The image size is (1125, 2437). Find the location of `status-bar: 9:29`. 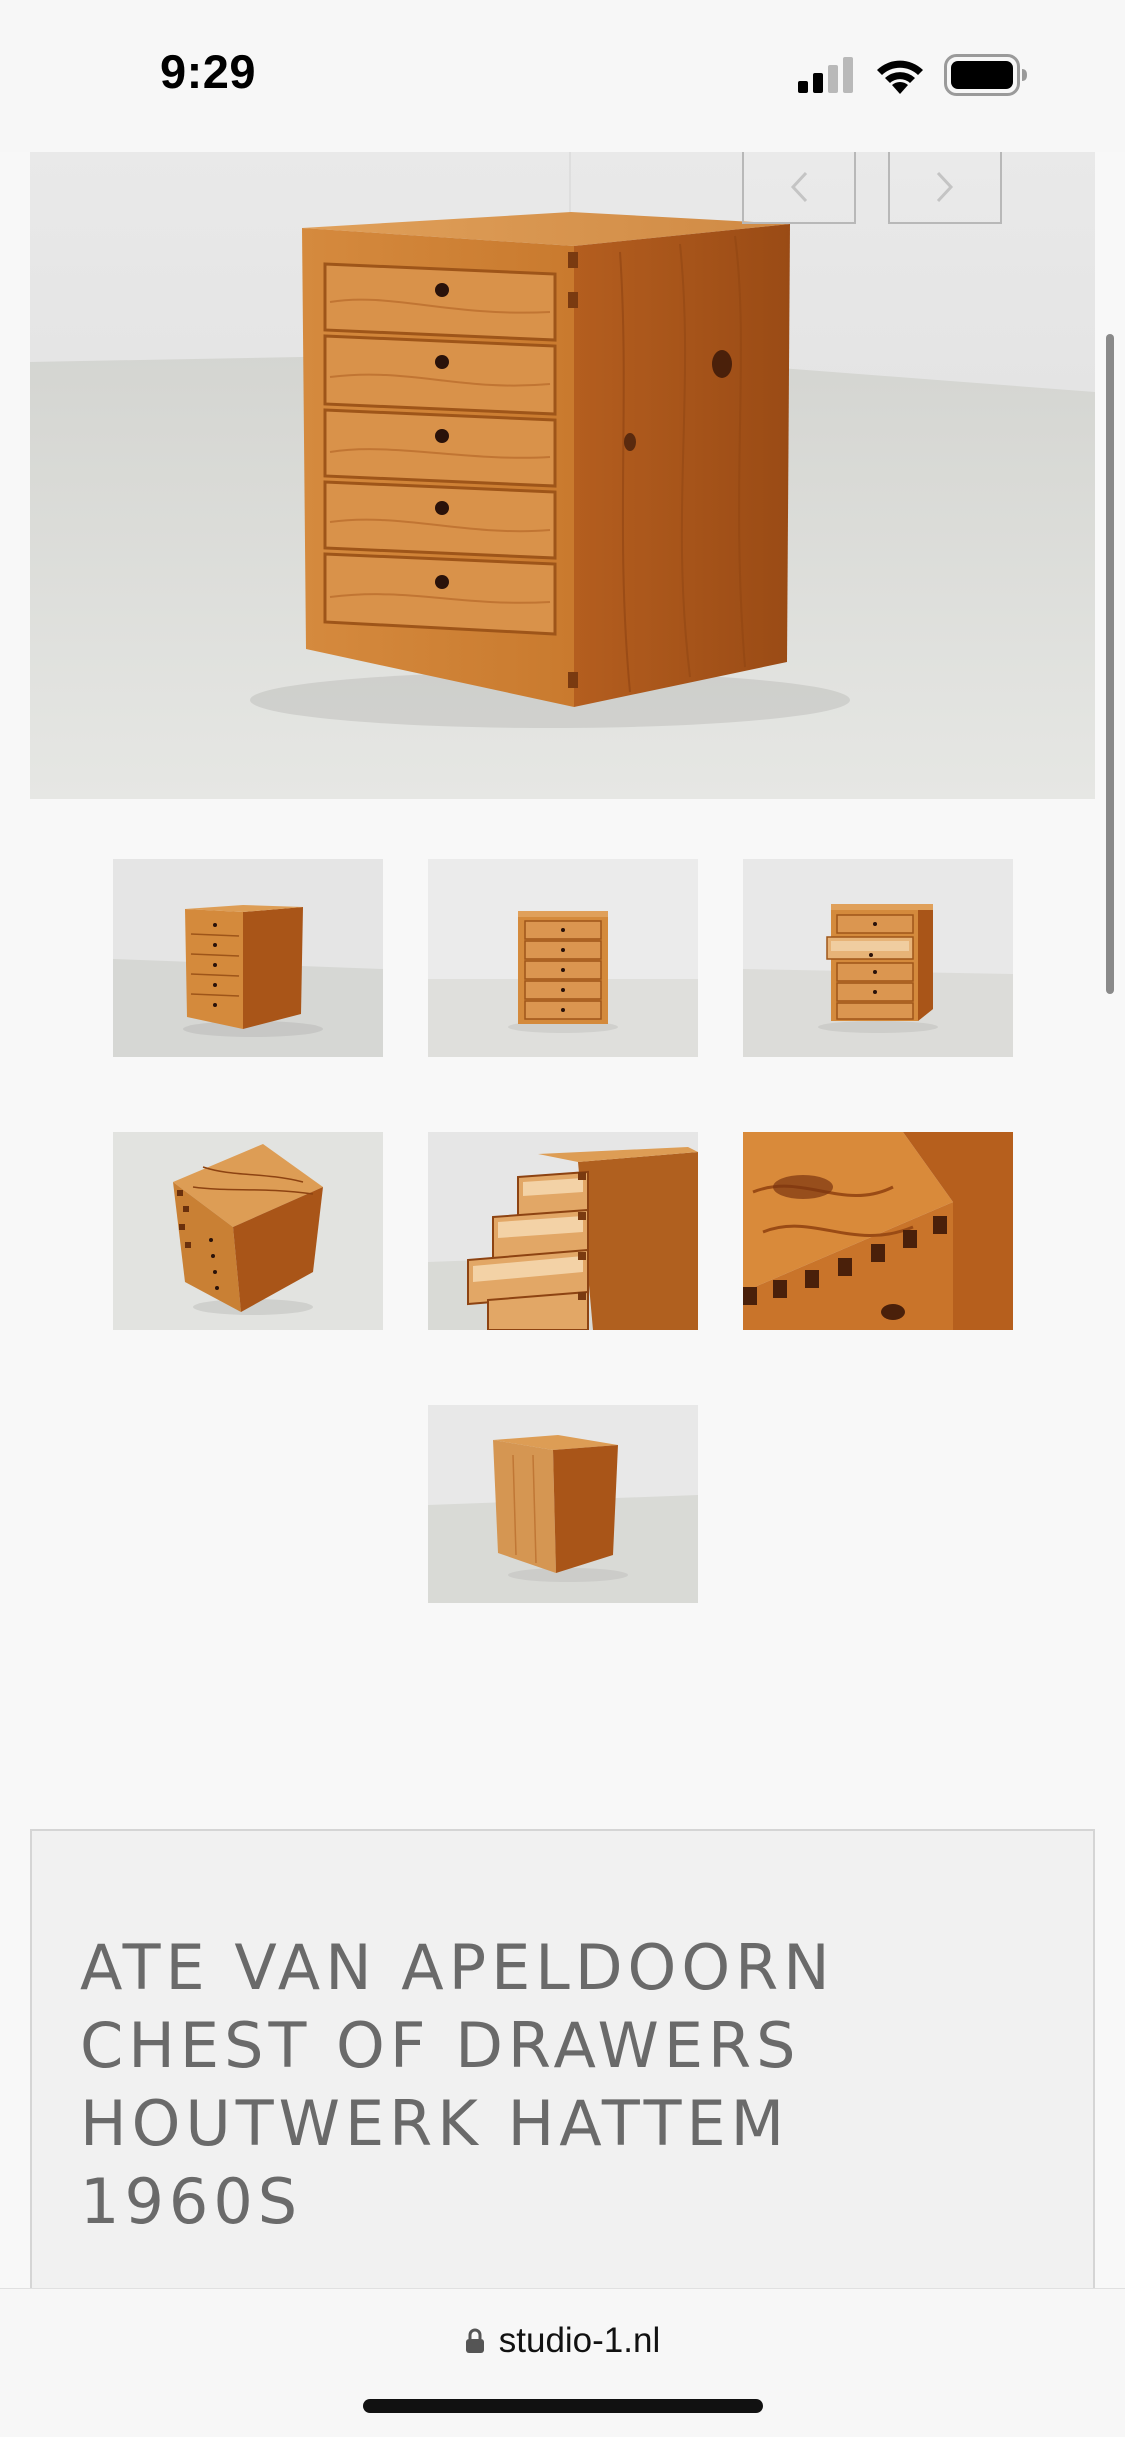

status-bar: 9:29 is located at coordinates (562, 76).